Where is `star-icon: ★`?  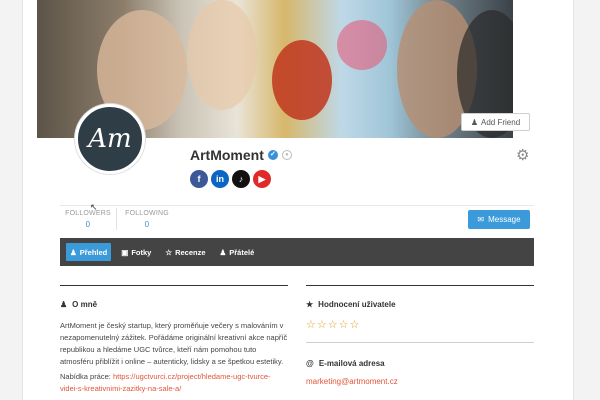 star-icon: ★ is located at coordinates (310, 304).